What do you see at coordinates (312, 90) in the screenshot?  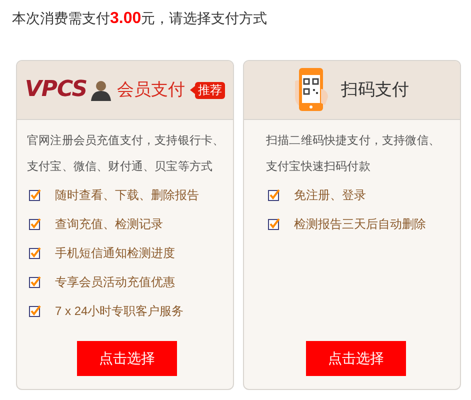 I see `phone-qr-code-icon` at bounding box center [312, 90].